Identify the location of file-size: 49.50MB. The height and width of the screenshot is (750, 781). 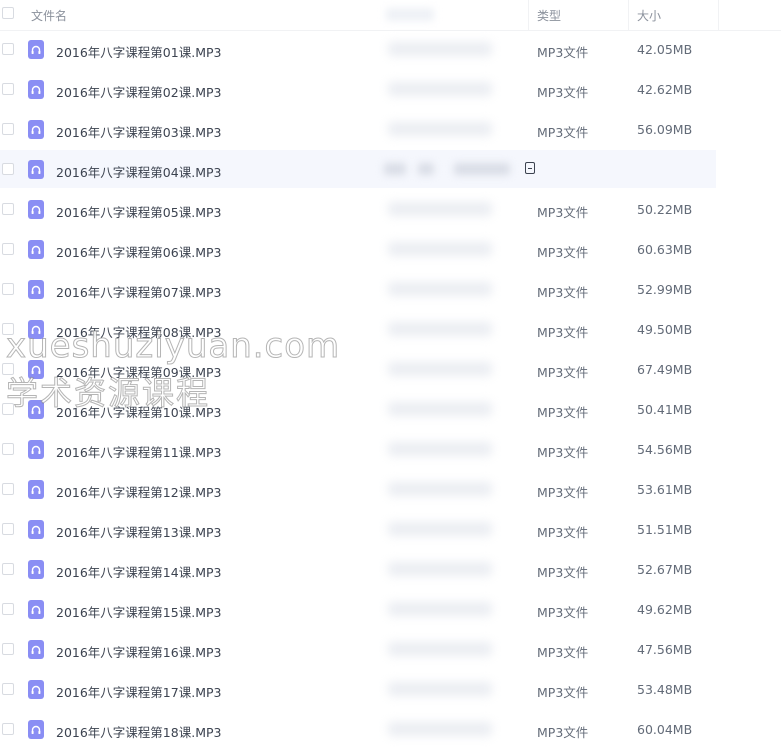
(665, 329).